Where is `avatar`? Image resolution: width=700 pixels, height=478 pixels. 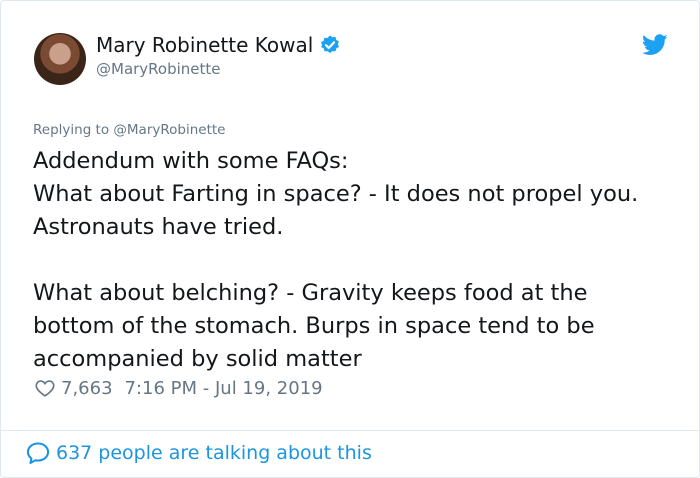 avatar is located at coordinates (60, 59).